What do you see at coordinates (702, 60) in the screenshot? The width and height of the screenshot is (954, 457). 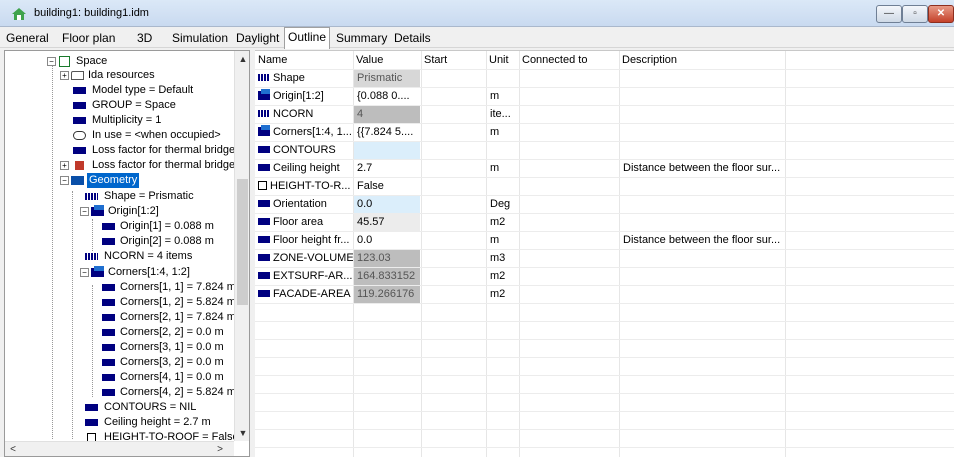 I see `column-header-description: Description` at bounding box center [702, 60].